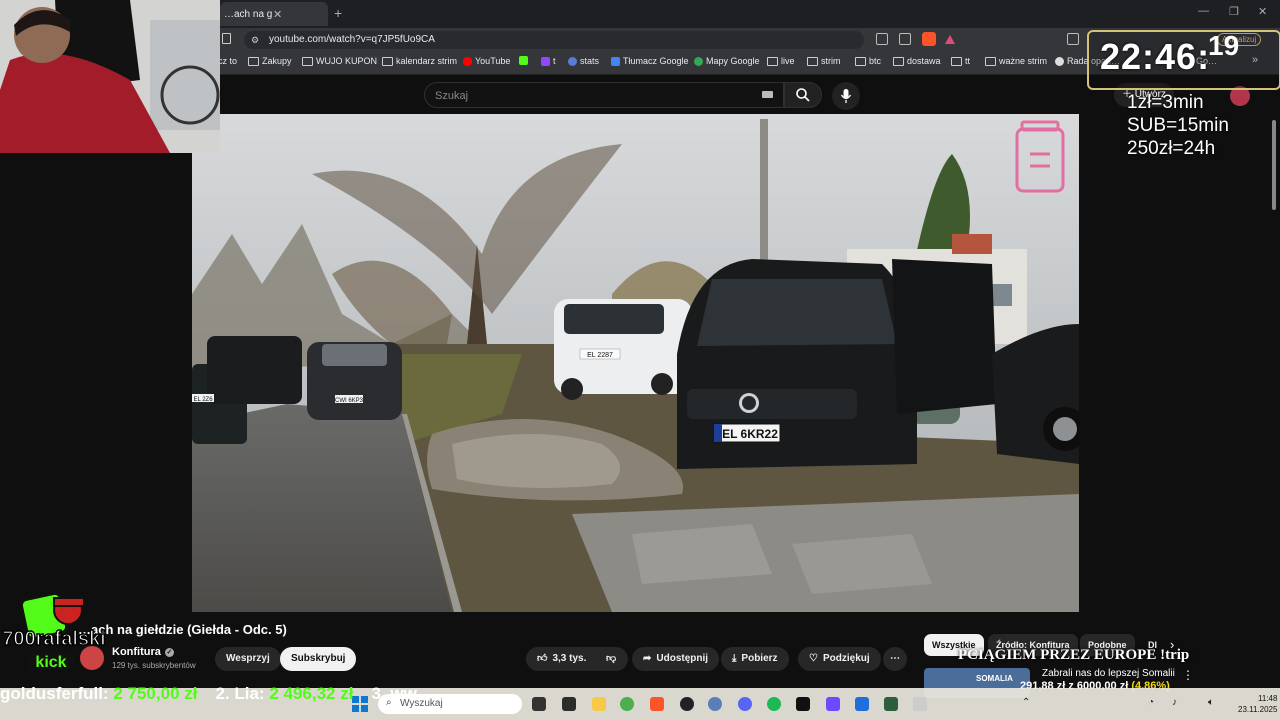 Image resolution: width=1280 pixels, height=720 pixels. What do you see at coordinates (1274, 165) in the screenshot?
I see `page-scrollbar` at bounding box center [1274, 165].